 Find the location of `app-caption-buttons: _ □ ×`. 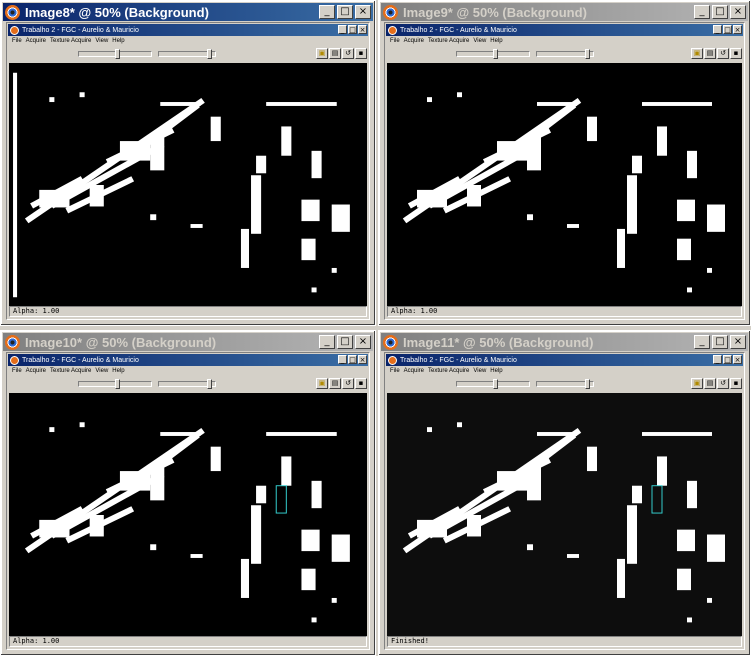

app-caption-buttons: _ □ × is located at coordinates (727, 359).